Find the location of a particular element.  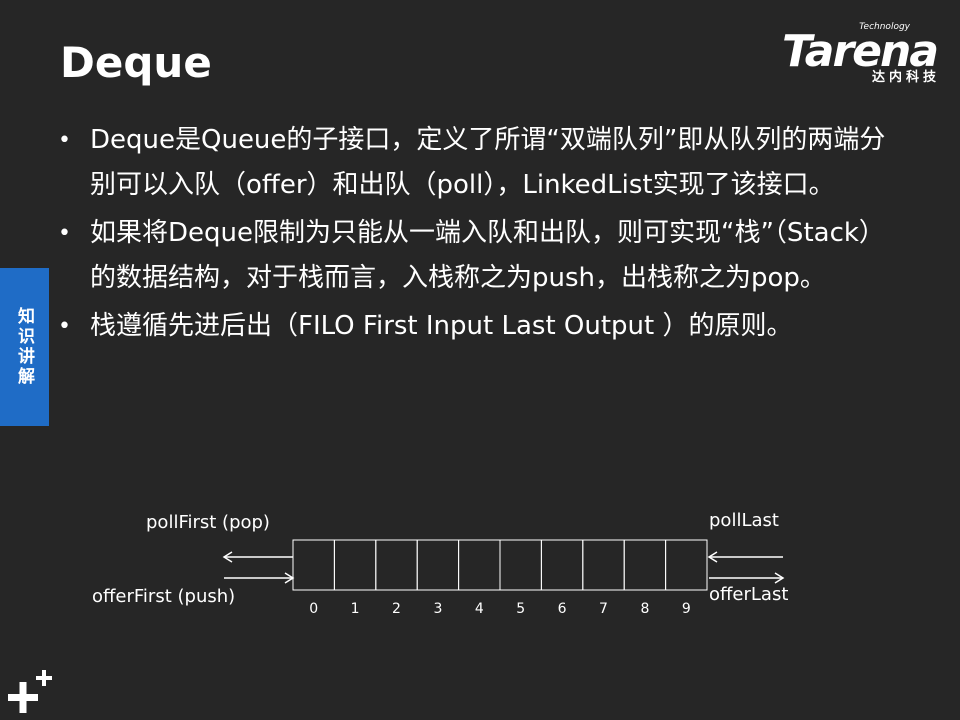

cell-index-label: 7 is located at coordinates (603, 609).